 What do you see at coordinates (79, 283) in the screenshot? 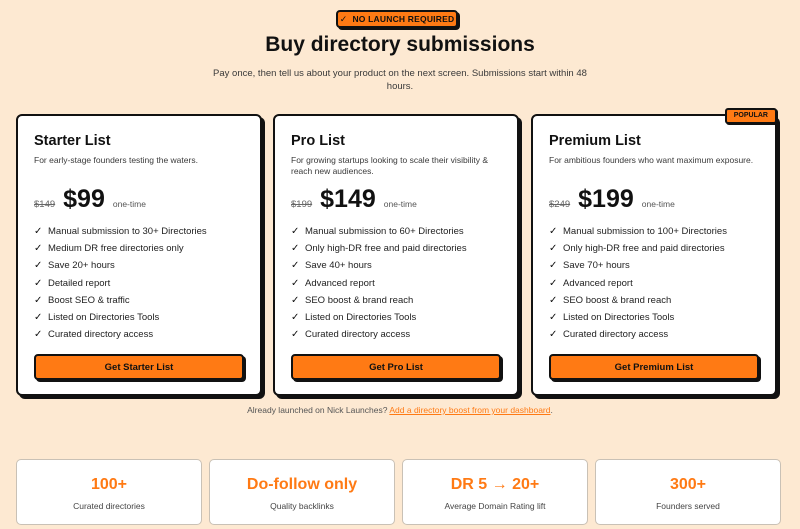
I see `feature-label: Detailed report` at bounding box center [79, 283].